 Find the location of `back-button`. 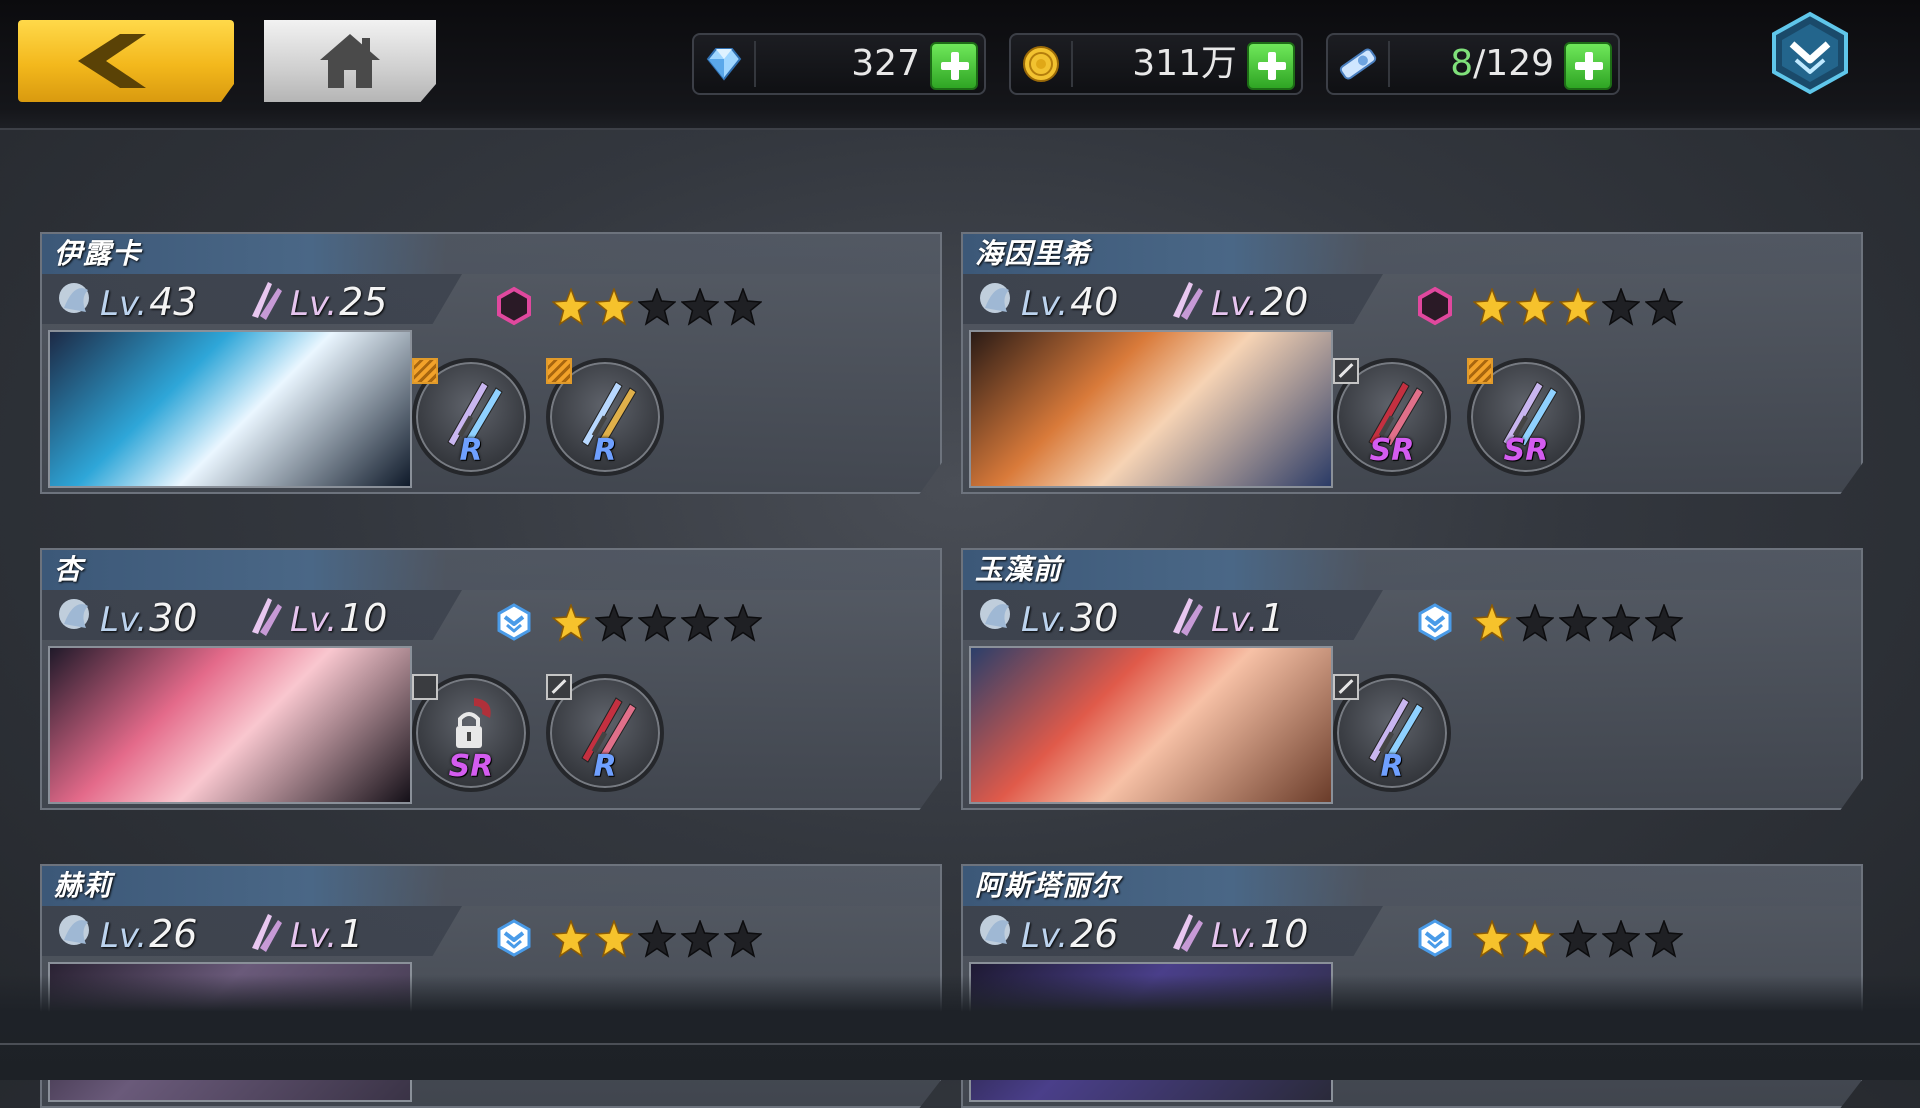

back-button is located at coordinates (126, 61).